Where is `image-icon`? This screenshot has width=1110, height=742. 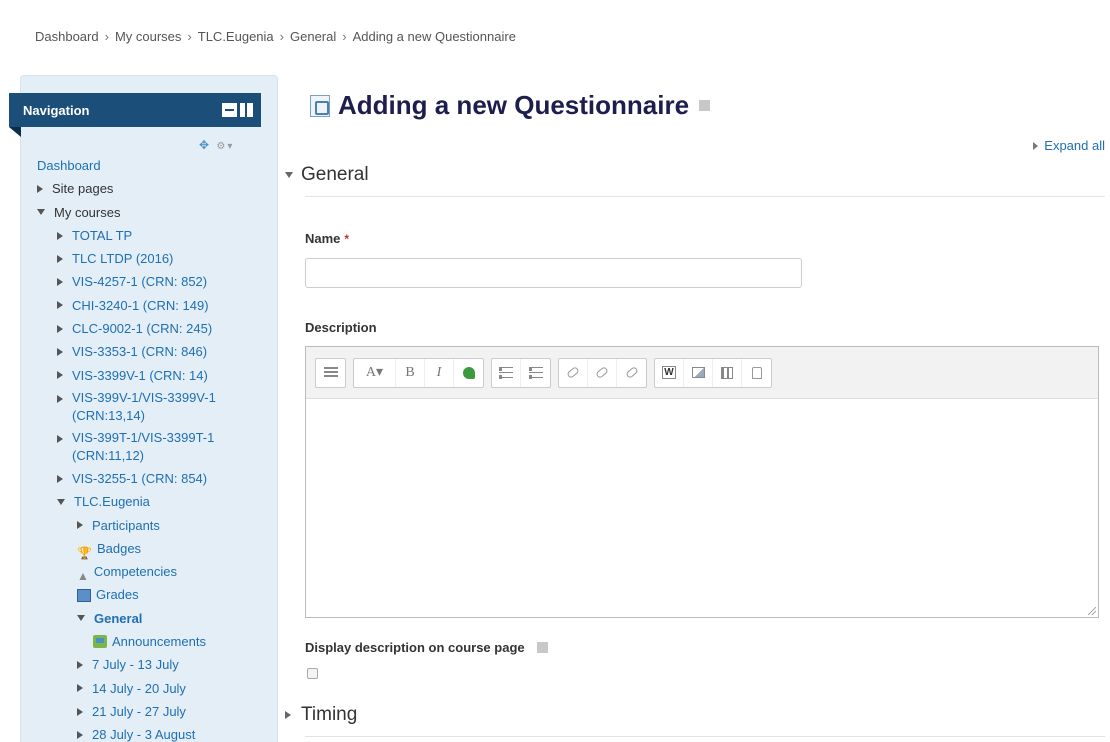 image-icon is located at coordinates (698, 372).